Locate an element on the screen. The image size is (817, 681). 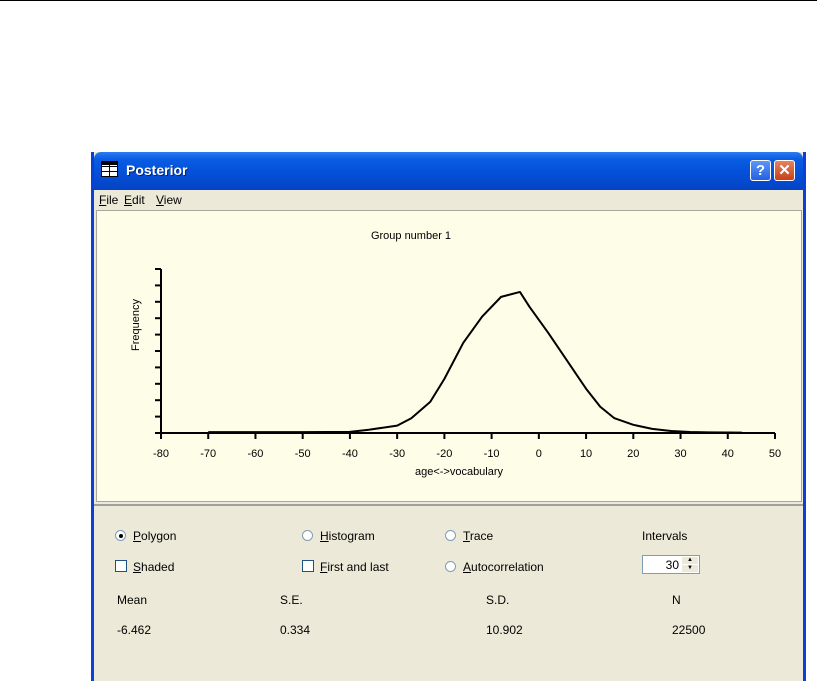
se-label: S.E. is located at coordinates (291, 600).